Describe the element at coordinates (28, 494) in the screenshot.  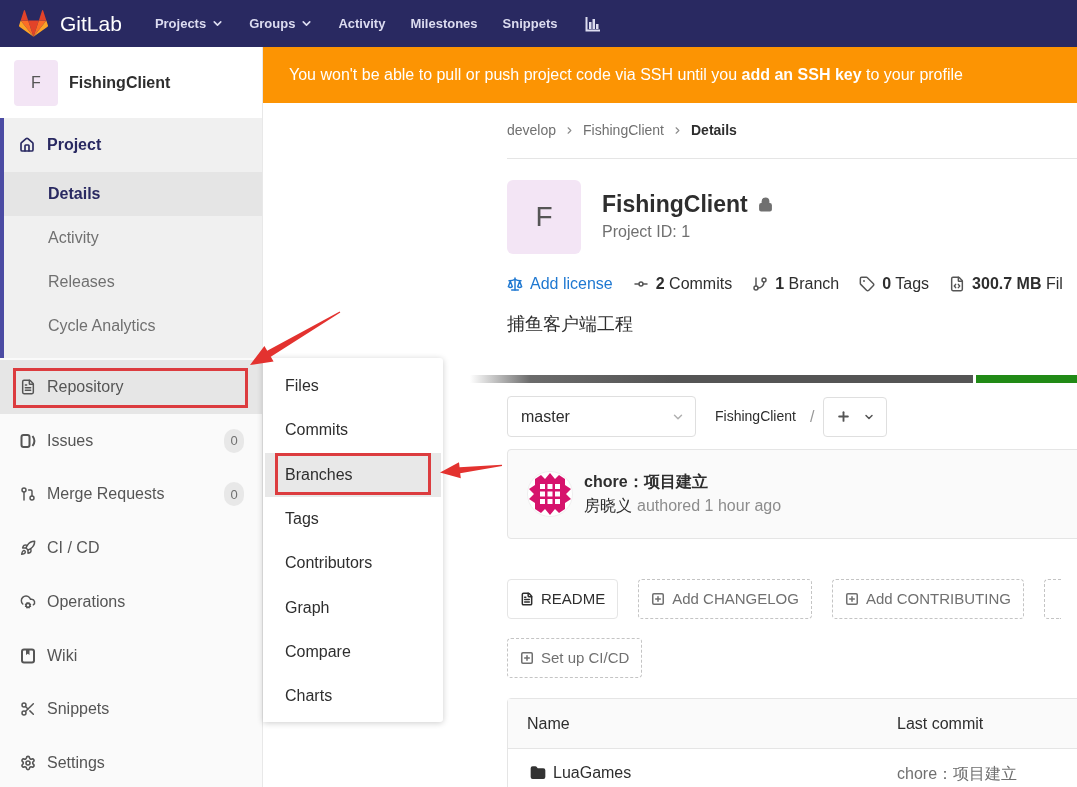
I see `merge-request-icon` at that location.